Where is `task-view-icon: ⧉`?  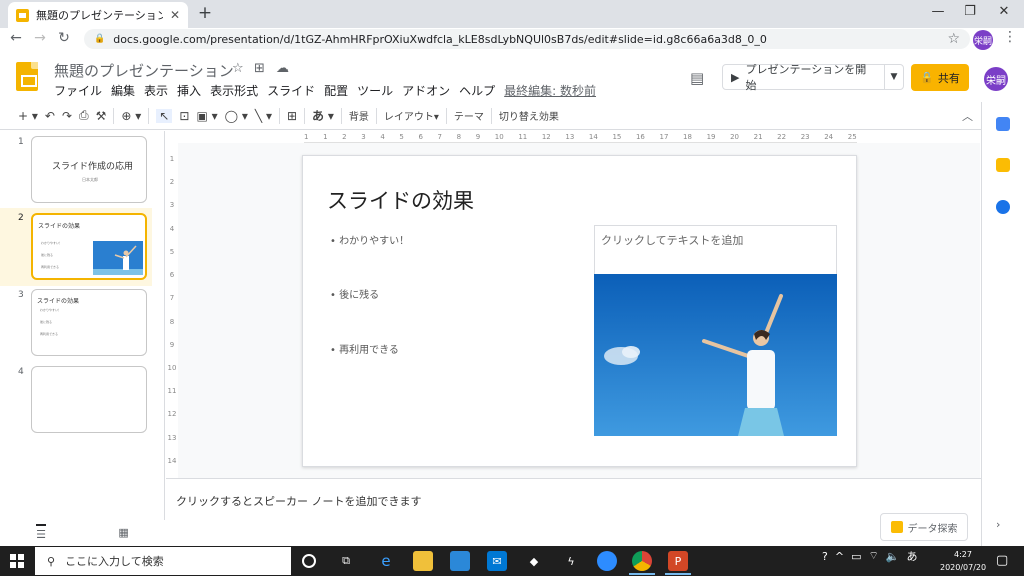 task-view-icon: ⧉ is located at coordinates (346, 561).